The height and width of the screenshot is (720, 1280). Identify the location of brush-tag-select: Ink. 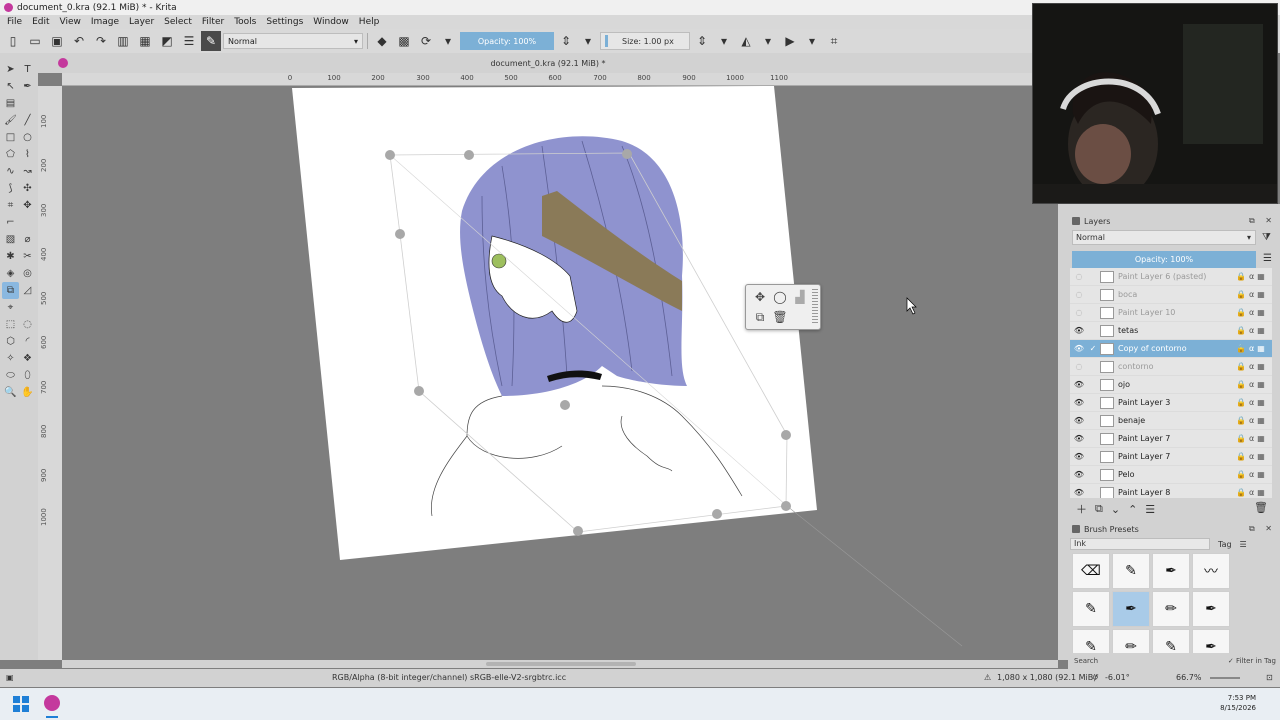
(1140, 544).